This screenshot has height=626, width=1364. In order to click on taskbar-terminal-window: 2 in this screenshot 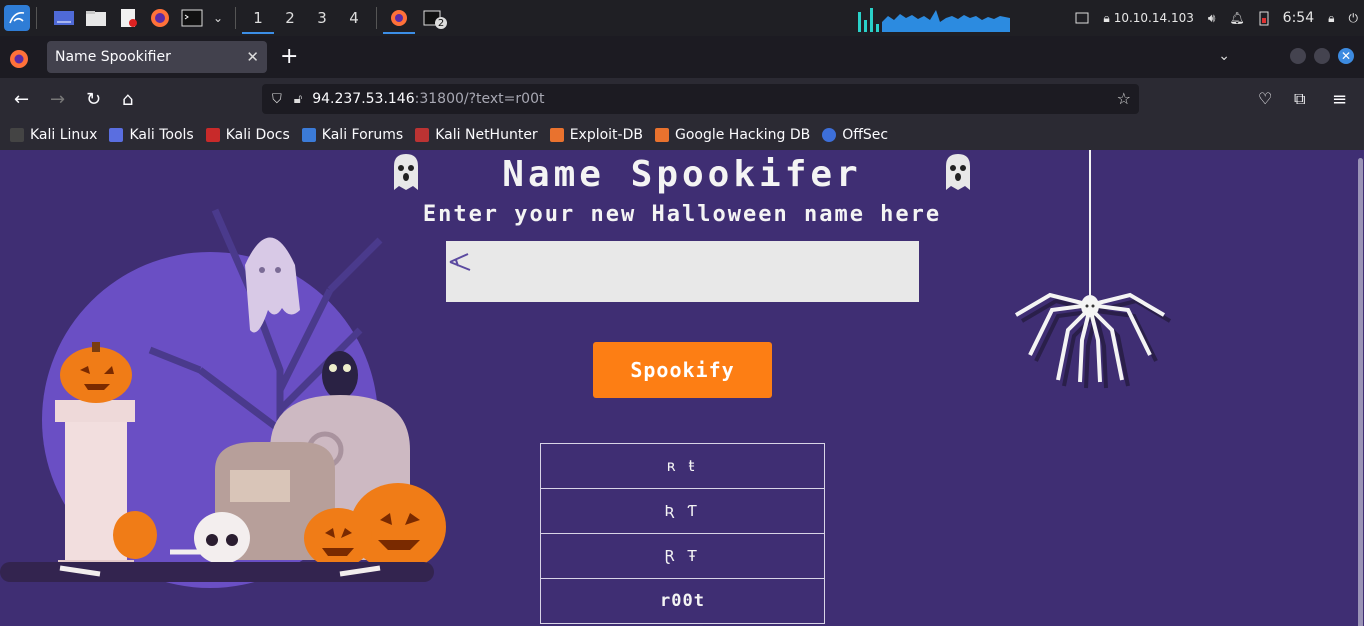, I will do `click(435, 18)`.